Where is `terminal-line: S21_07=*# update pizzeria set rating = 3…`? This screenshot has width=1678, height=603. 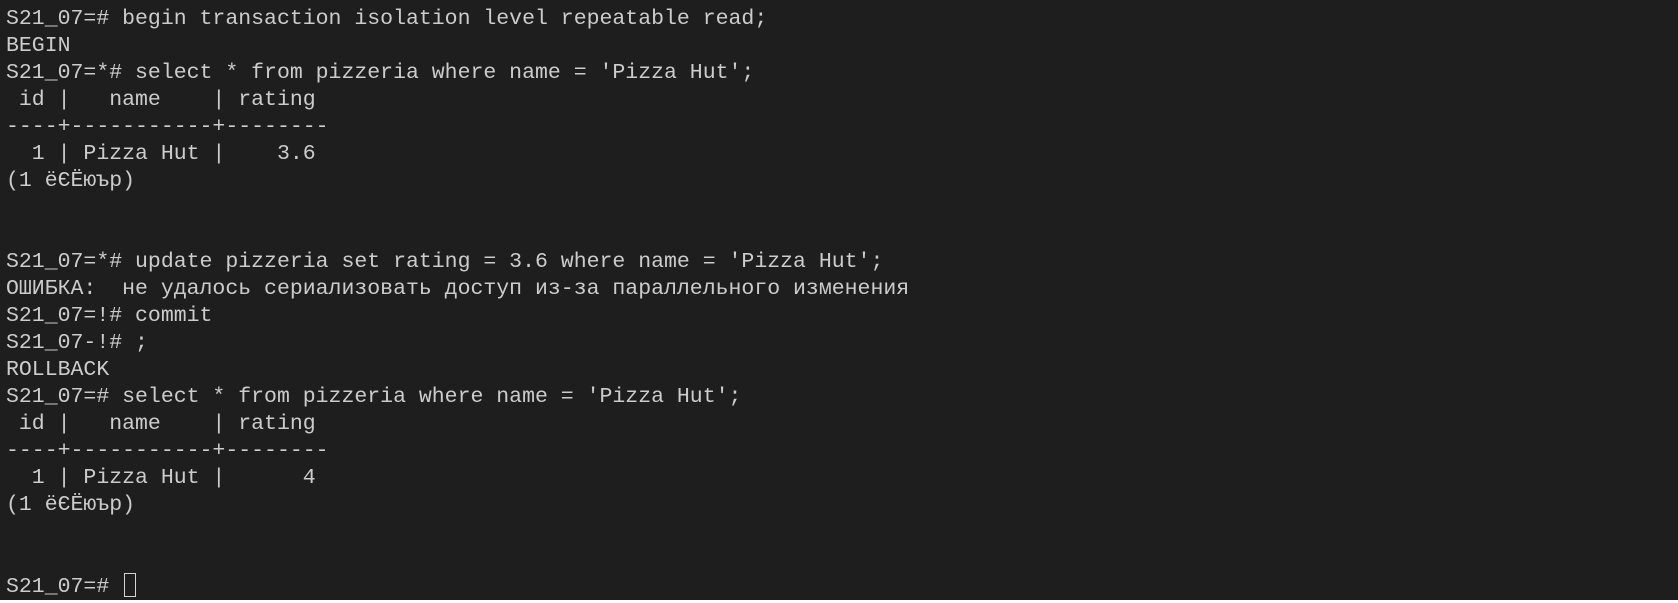
terminal-line: S21_07=*# update pizzeria set rating = 3… is located at coordinates (445, 262).